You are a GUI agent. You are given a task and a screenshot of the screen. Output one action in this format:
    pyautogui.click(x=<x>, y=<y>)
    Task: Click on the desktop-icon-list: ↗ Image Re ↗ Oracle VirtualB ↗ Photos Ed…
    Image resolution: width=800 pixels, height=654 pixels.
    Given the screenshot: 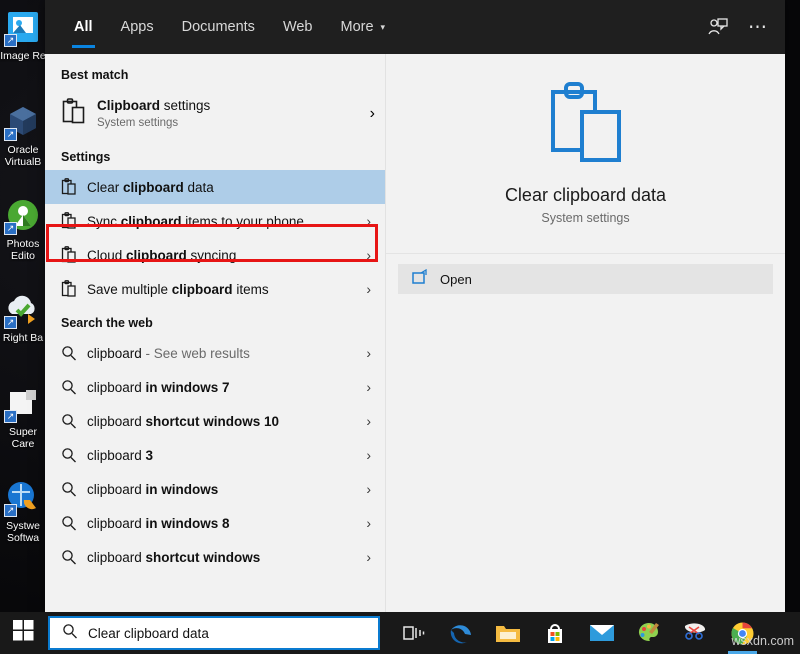 What is the action you would take?
    pyautogui.click(x=23, y=306)
    